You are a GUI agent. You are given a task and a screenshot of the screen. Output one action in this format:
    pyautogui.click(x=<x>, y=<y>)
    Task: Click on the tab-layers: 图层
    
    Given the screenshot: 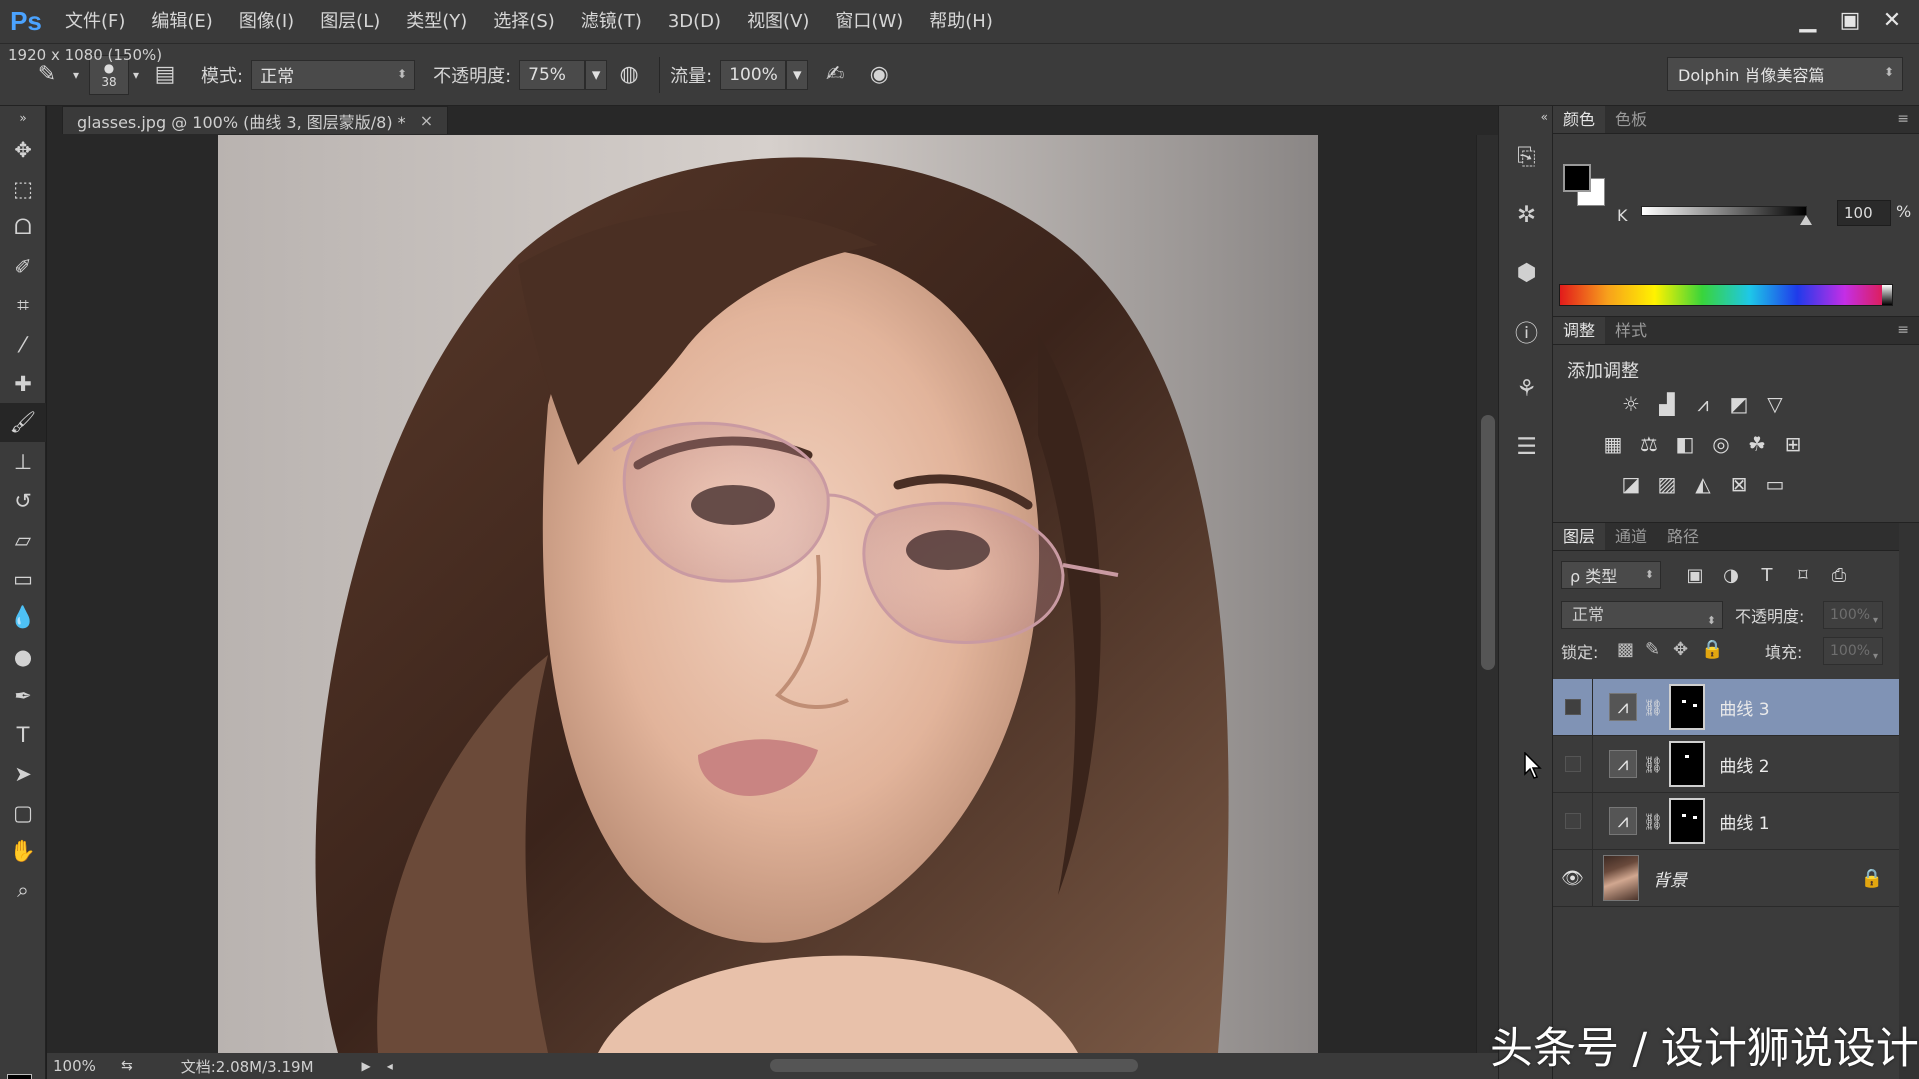 What is the action you would take?
    pyautogui.click(x=1579, y=536)
    